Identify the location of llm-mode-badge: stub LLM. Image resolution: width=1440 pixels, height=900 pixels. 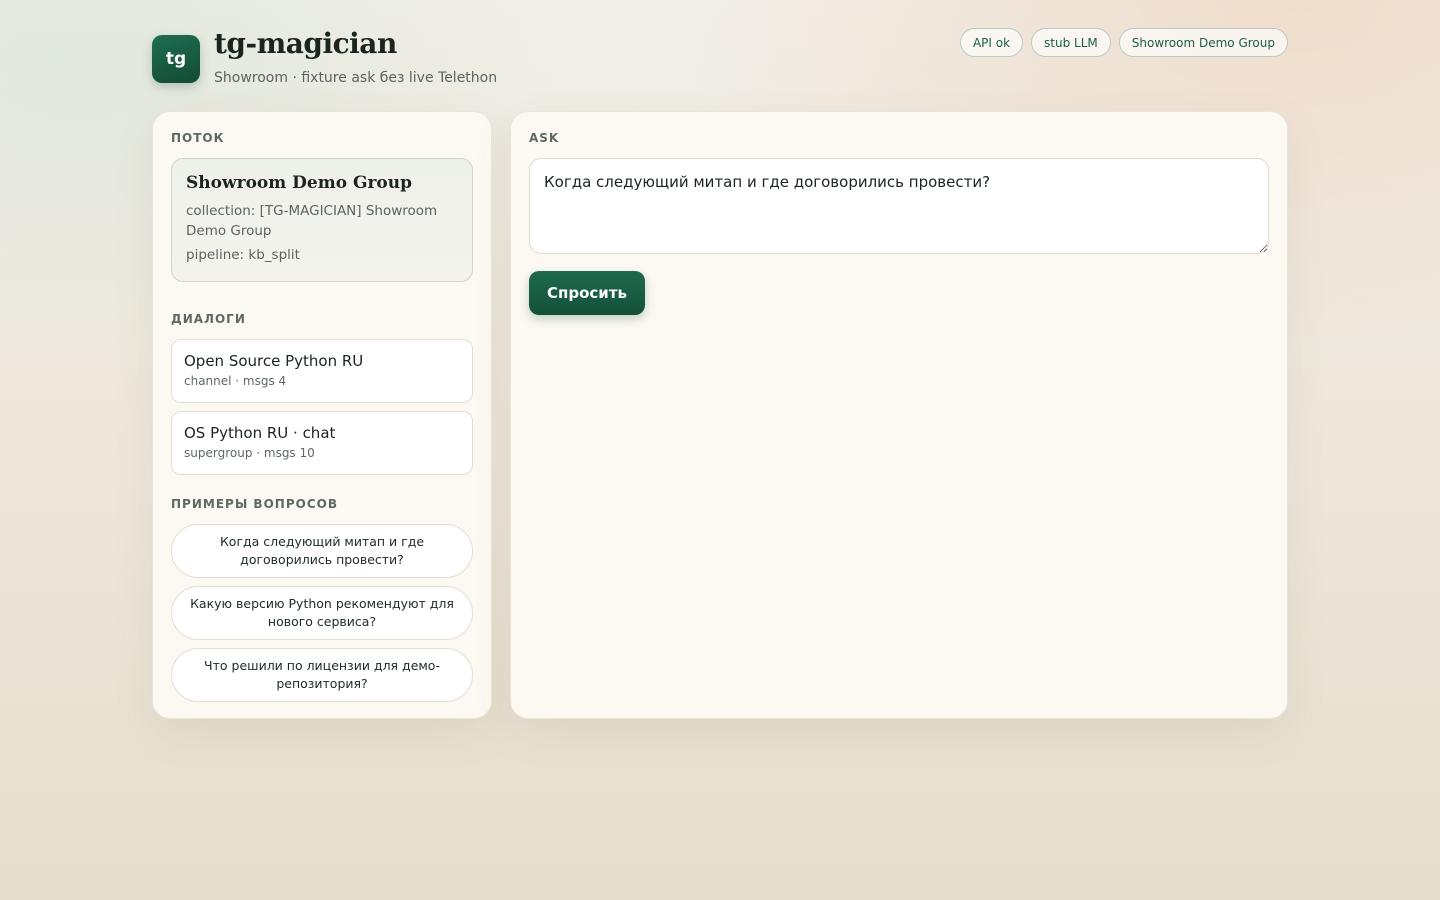
(1071, 42).